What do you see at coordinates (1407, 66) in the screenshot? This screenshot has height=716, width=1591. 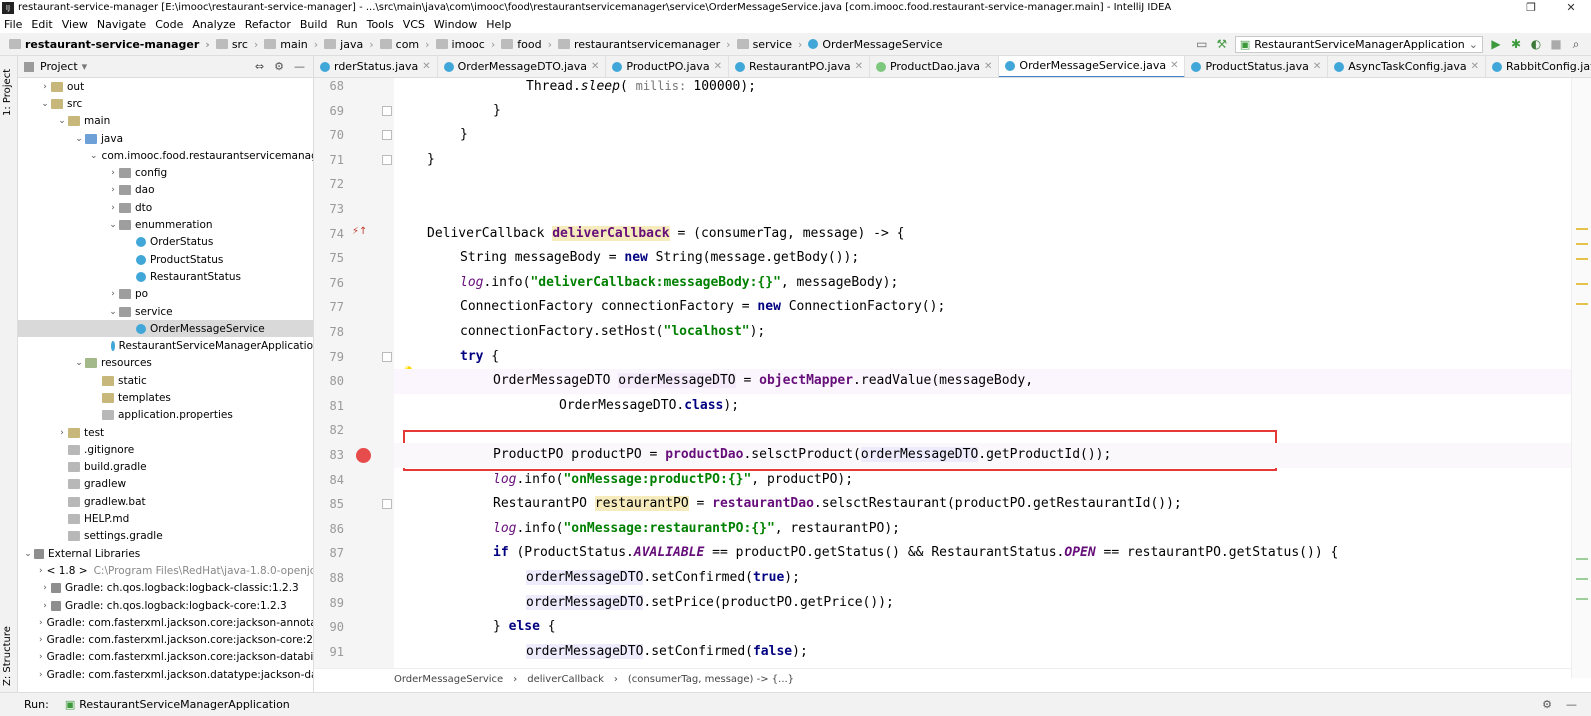 I see `editor-tab: AsyncTaskConfig.java ✕` at bounding box center [1407, 66].